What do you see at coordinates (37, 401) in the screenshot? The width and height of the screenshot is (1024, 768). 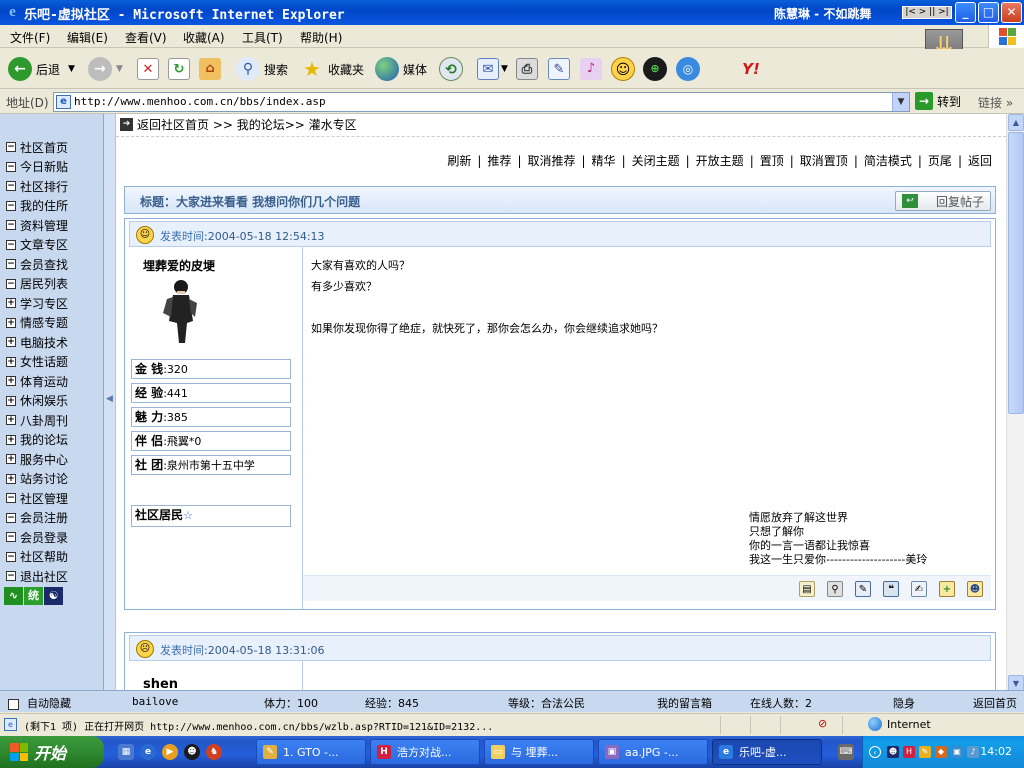 I see `sidebar-item: + 休闲娱乐` at bounding box center [37, 401].